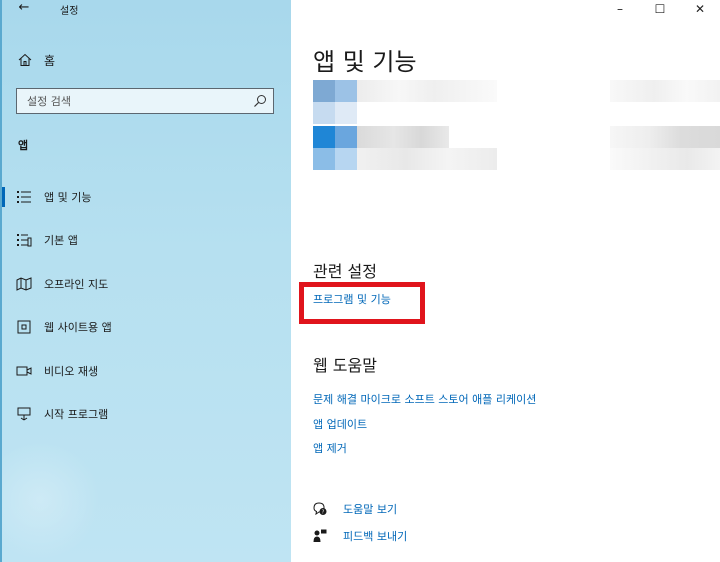  Describe the element at coordinates (665, 159) in the screenshot. I see `blurred-app-date` at that location.